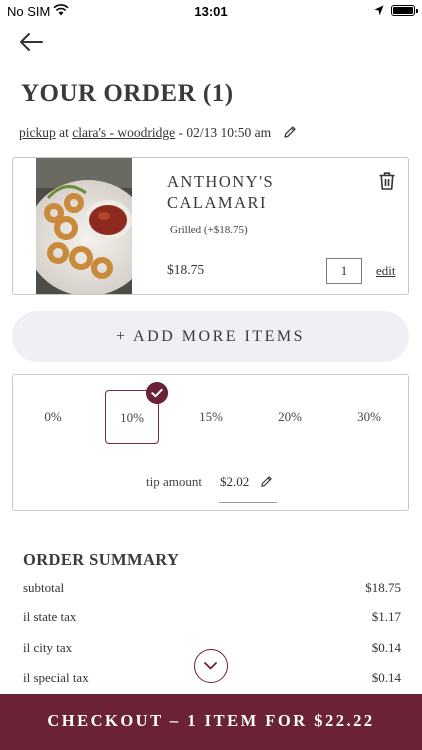 Image resolution: width=422 pixels, height=750 pixels. I want to click on tip-option-15: 15%, so click(211, 417).